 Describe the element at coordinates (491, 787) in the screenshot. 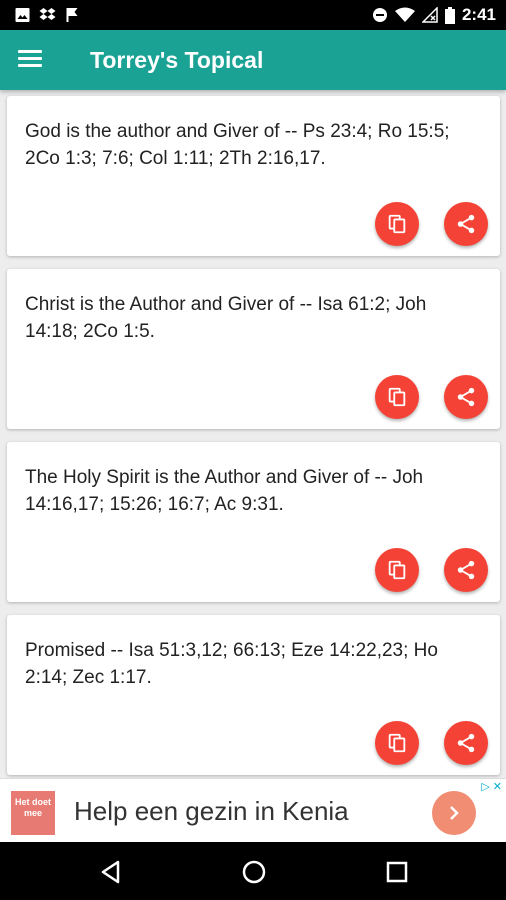

I see `ad-badges: ▷ ✕` at that location.